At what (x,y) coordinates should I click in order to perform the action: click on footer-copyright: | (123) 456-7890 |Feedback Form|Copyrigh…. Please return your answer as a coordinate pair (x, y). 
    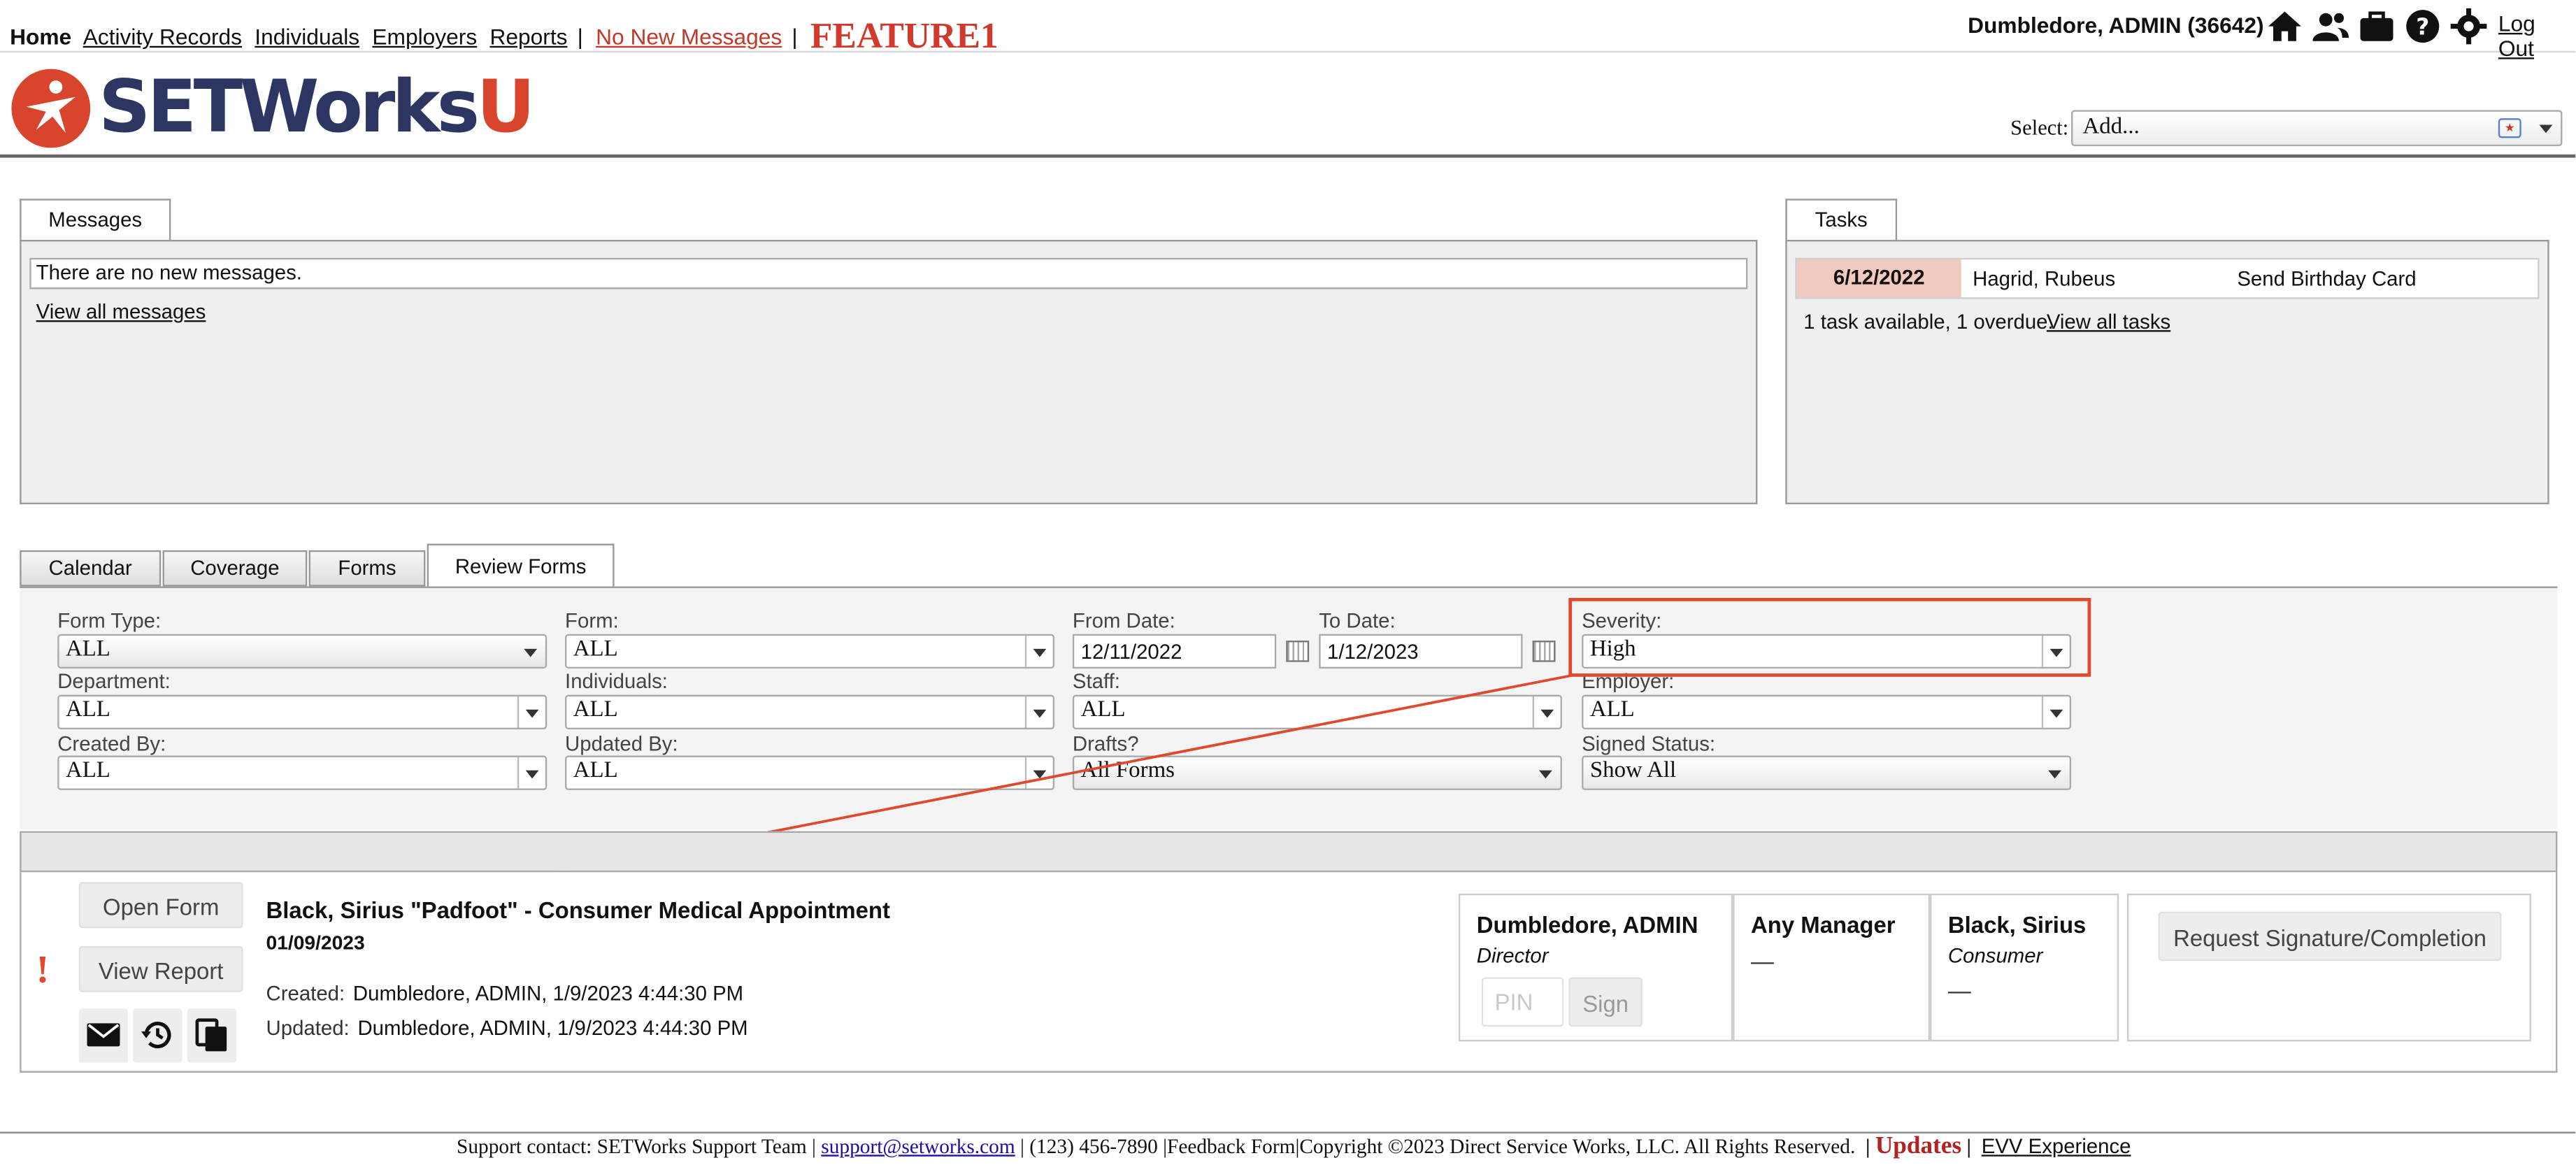
    Looking at the image, I should click on (1438, 1147).